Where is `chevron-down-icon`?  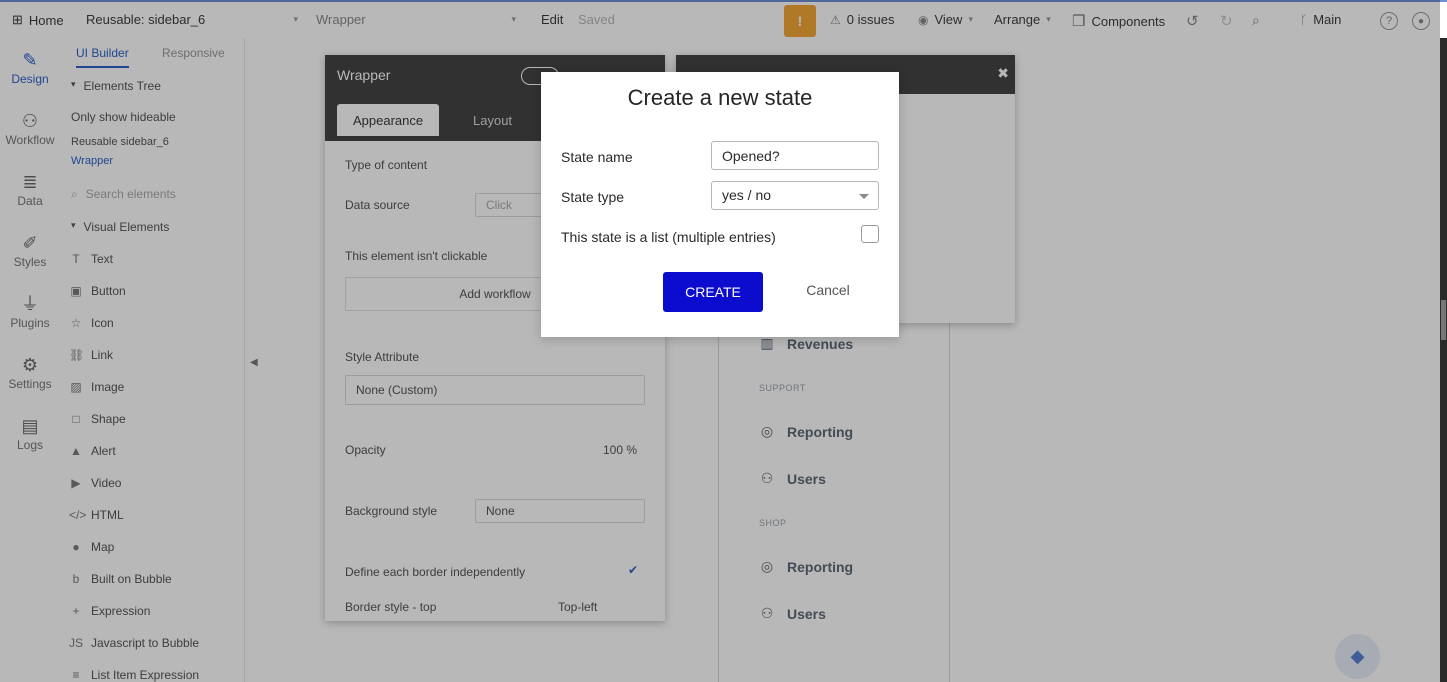
chevron-down-icon is located at coordinates (864, 196).